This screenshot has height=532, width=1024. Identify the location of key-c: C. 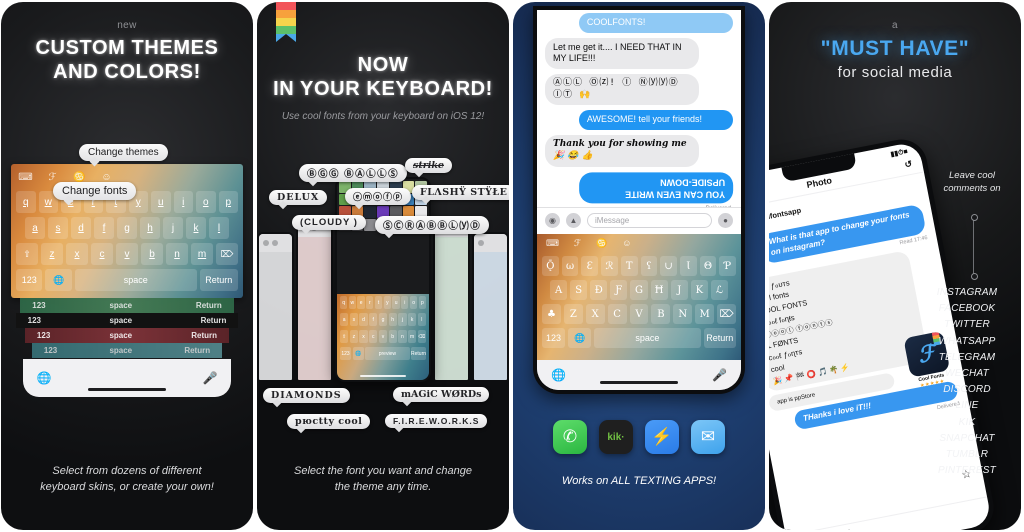
(617, 314).